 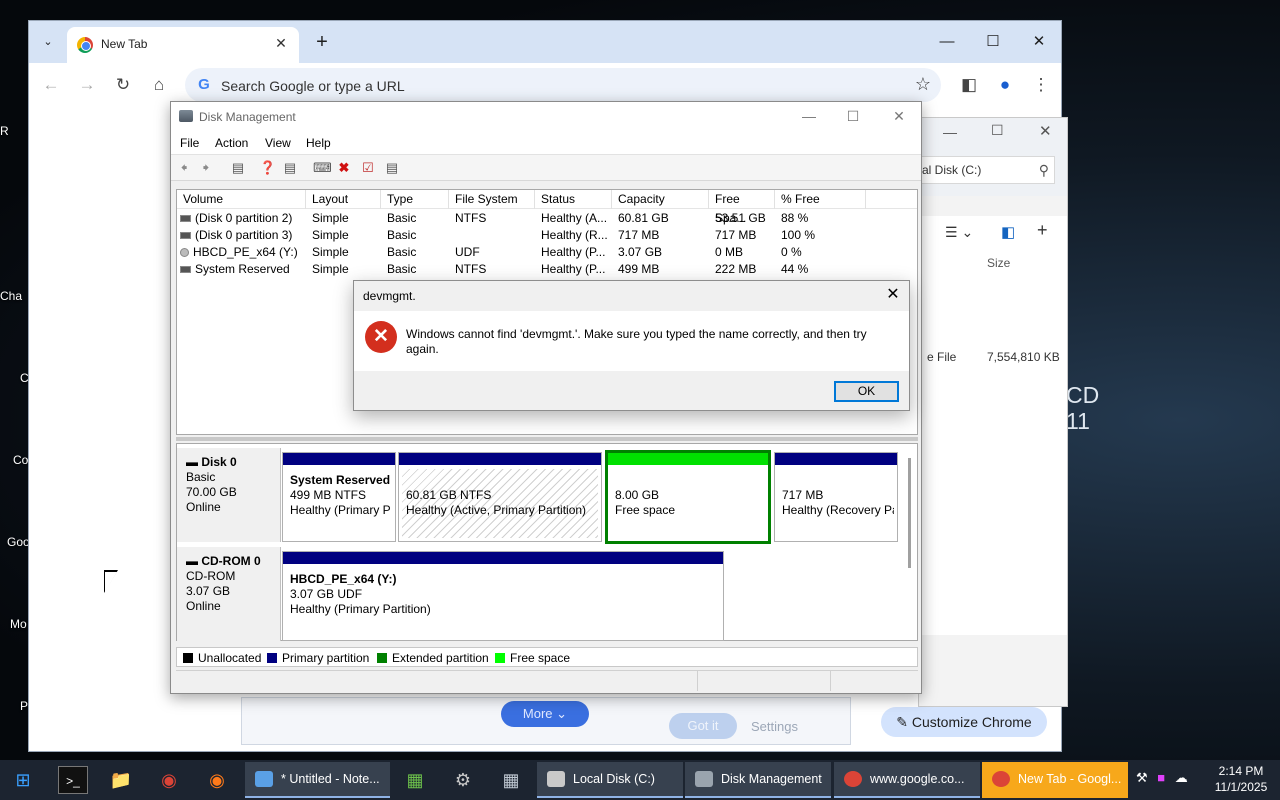 I want to click on customize-chrome-button: ✎ Customize Chrome, so click(x=964, y=722).